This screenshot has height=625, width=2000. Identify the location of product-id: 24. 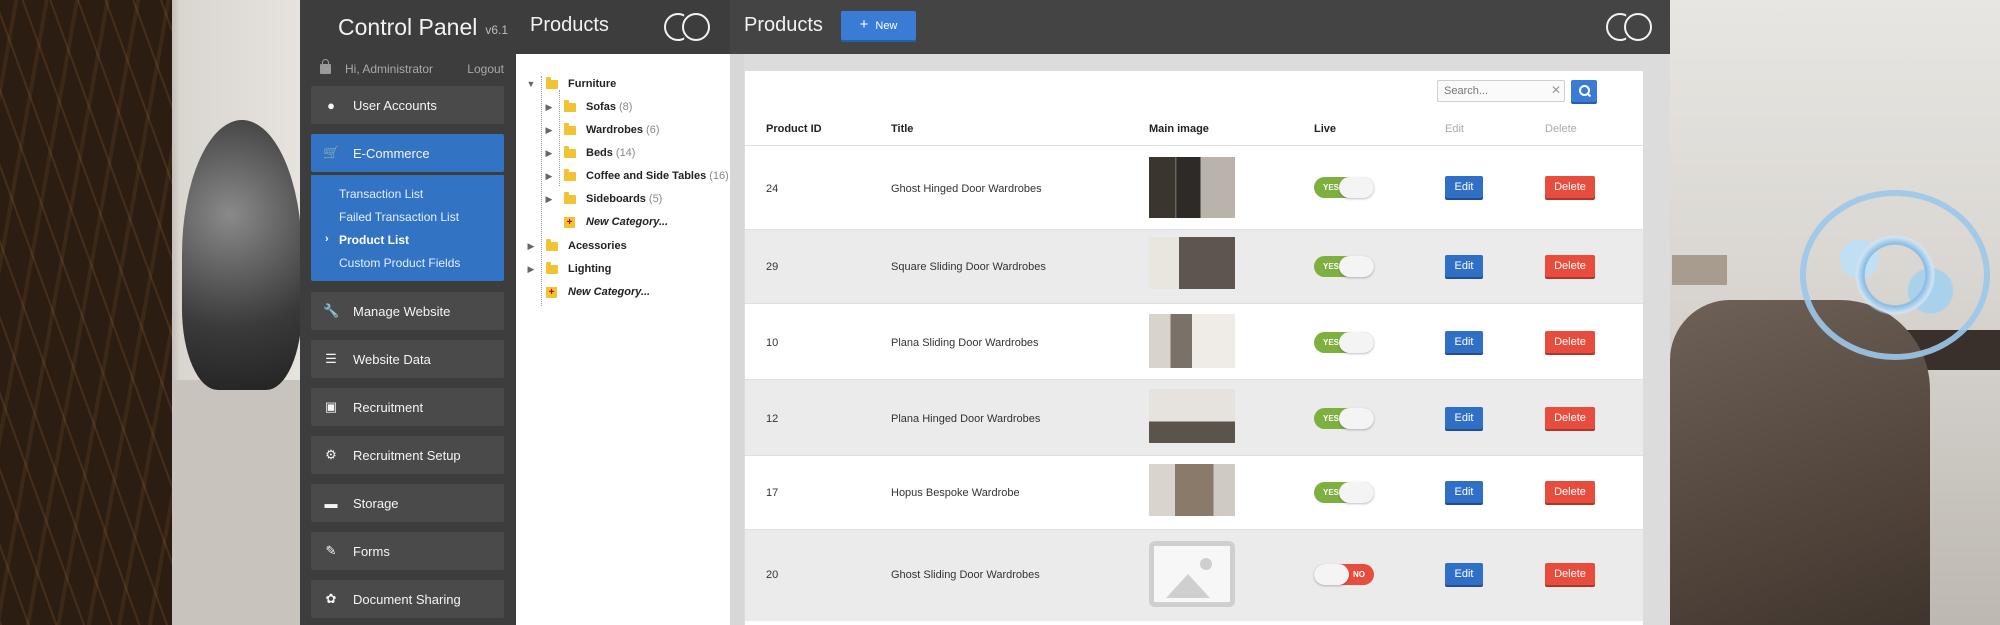
(772, 189).